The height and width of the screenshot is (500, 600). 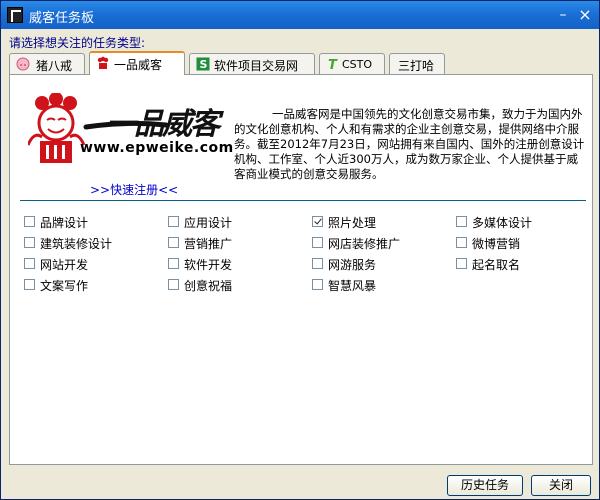 What do you see at coordinates (64, 223) in the screenshot?
I see `option-label: 品牌设计` at bounding box center [64, 223].